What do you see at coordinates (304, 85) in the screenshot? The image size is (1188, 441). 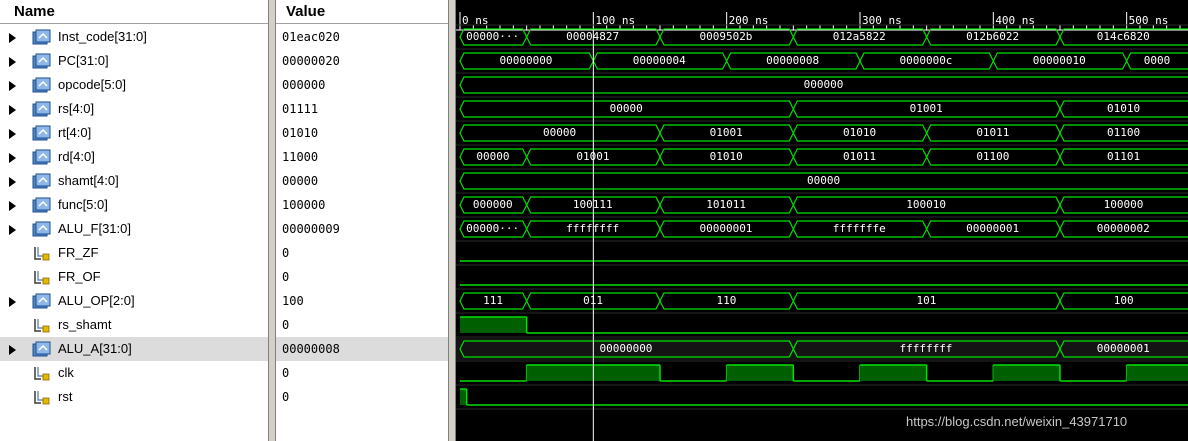 I see `signal-value: 000000` at bounding box center [304, 85].